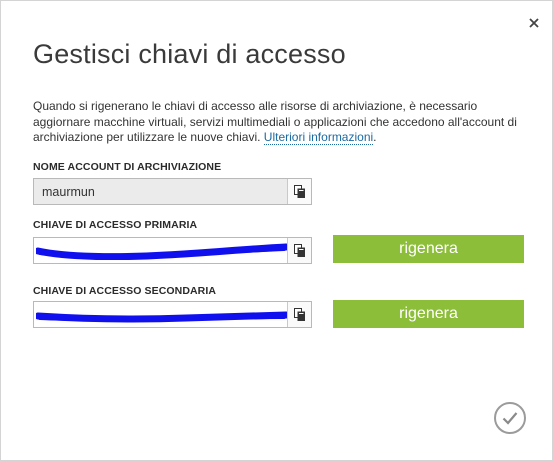 This screenshot has width=553, height=461. I want to click on account-name-label: NOME ACCOUNT DI ARCHIVIAZIONE, so click(127, 167).